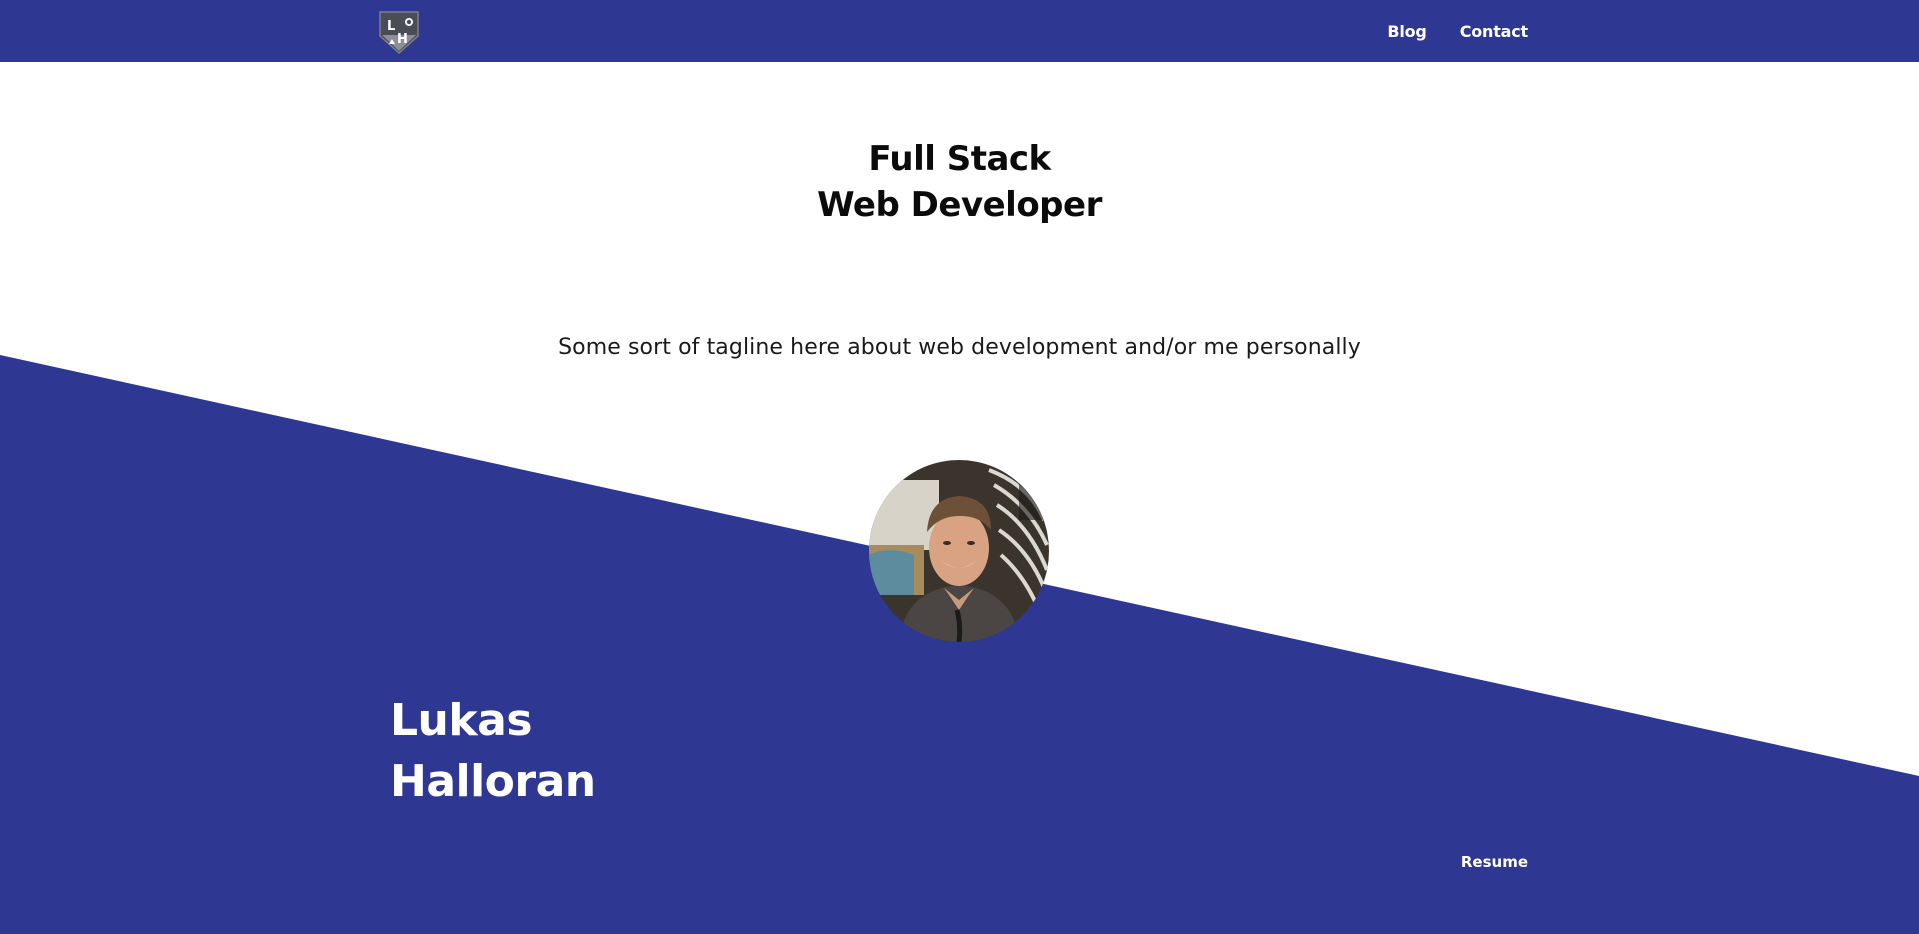 The width and height of the screenshot is (1919, 934). What do you see at coordinates (1457, 31) in the screenshot?
I see `nav-links: Blog Contact` at bounding box center [1457, 31].